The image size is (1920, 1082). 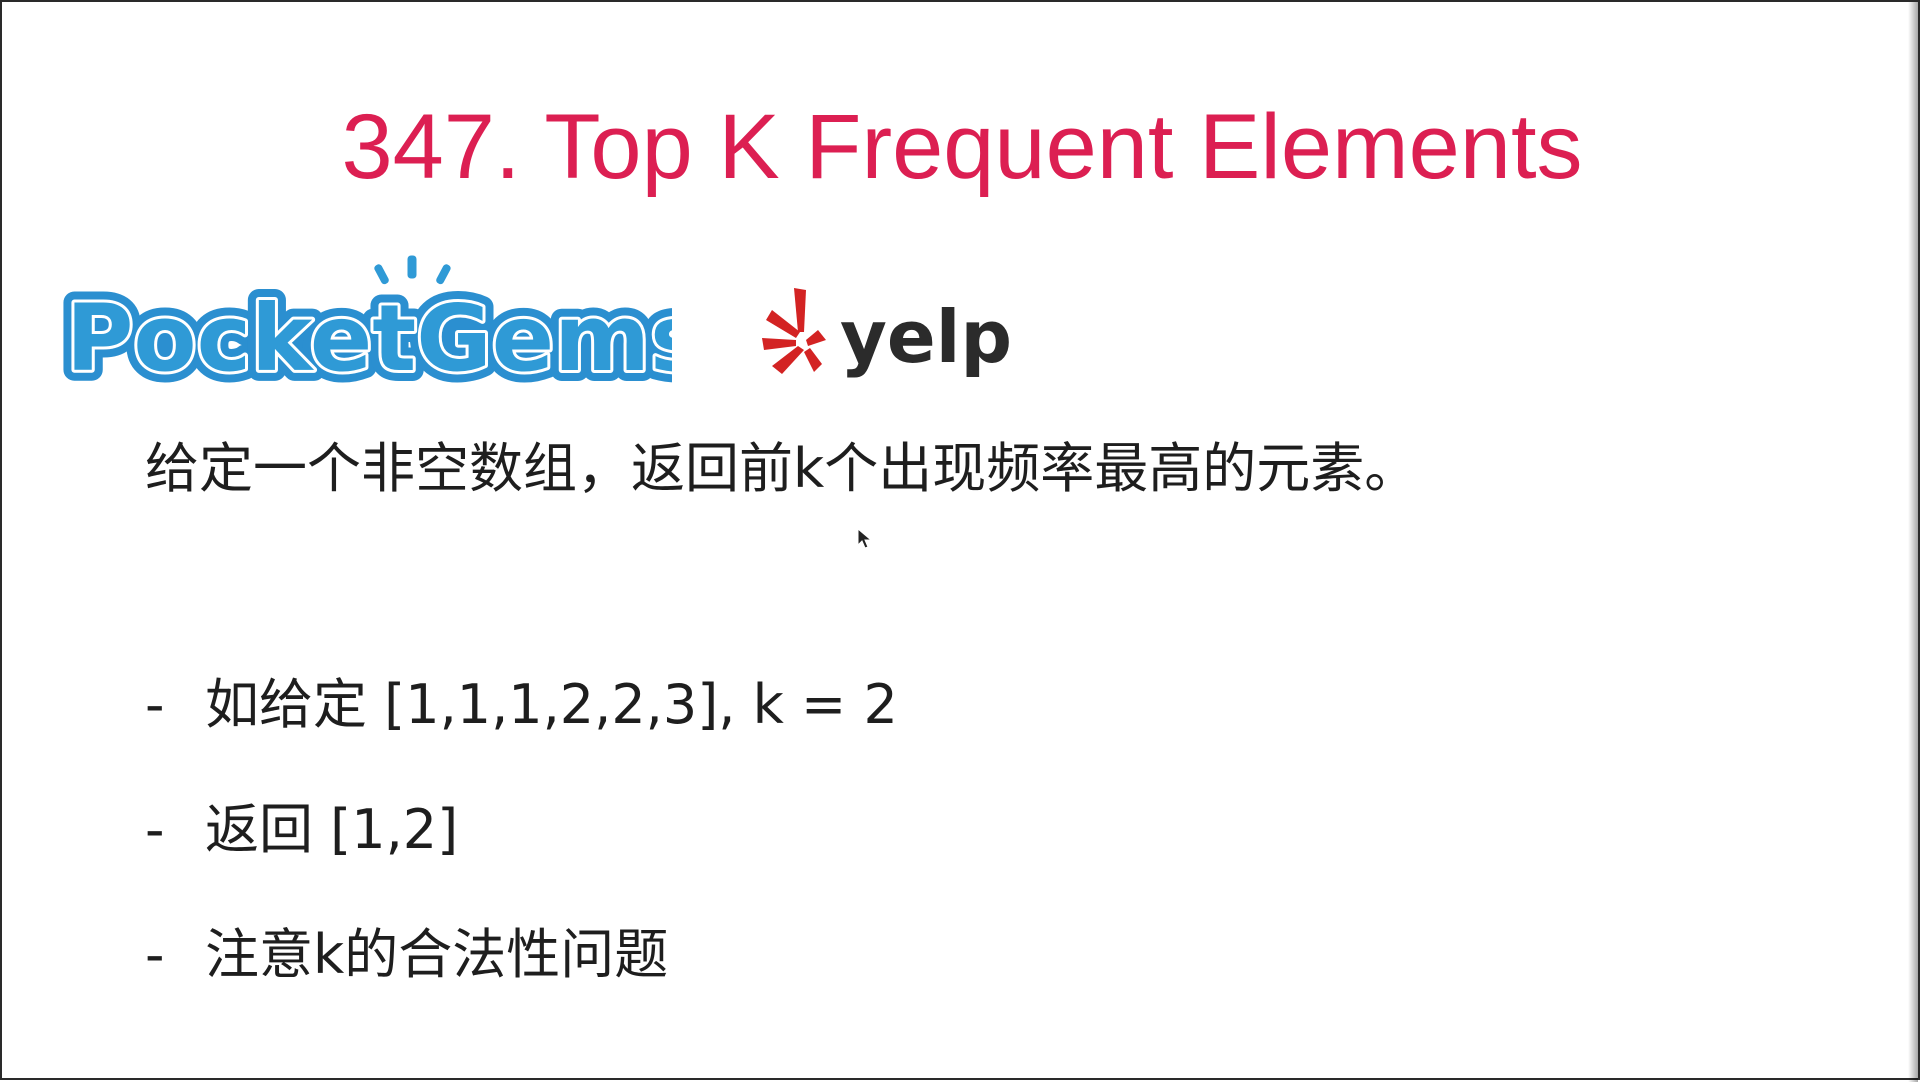 What do you see at coordinates (551, 704) in the screenshot?
I see `bullet-text: 如给定 [1,1,1,2,2,3], k = 2` at bounding box center [551, 704].